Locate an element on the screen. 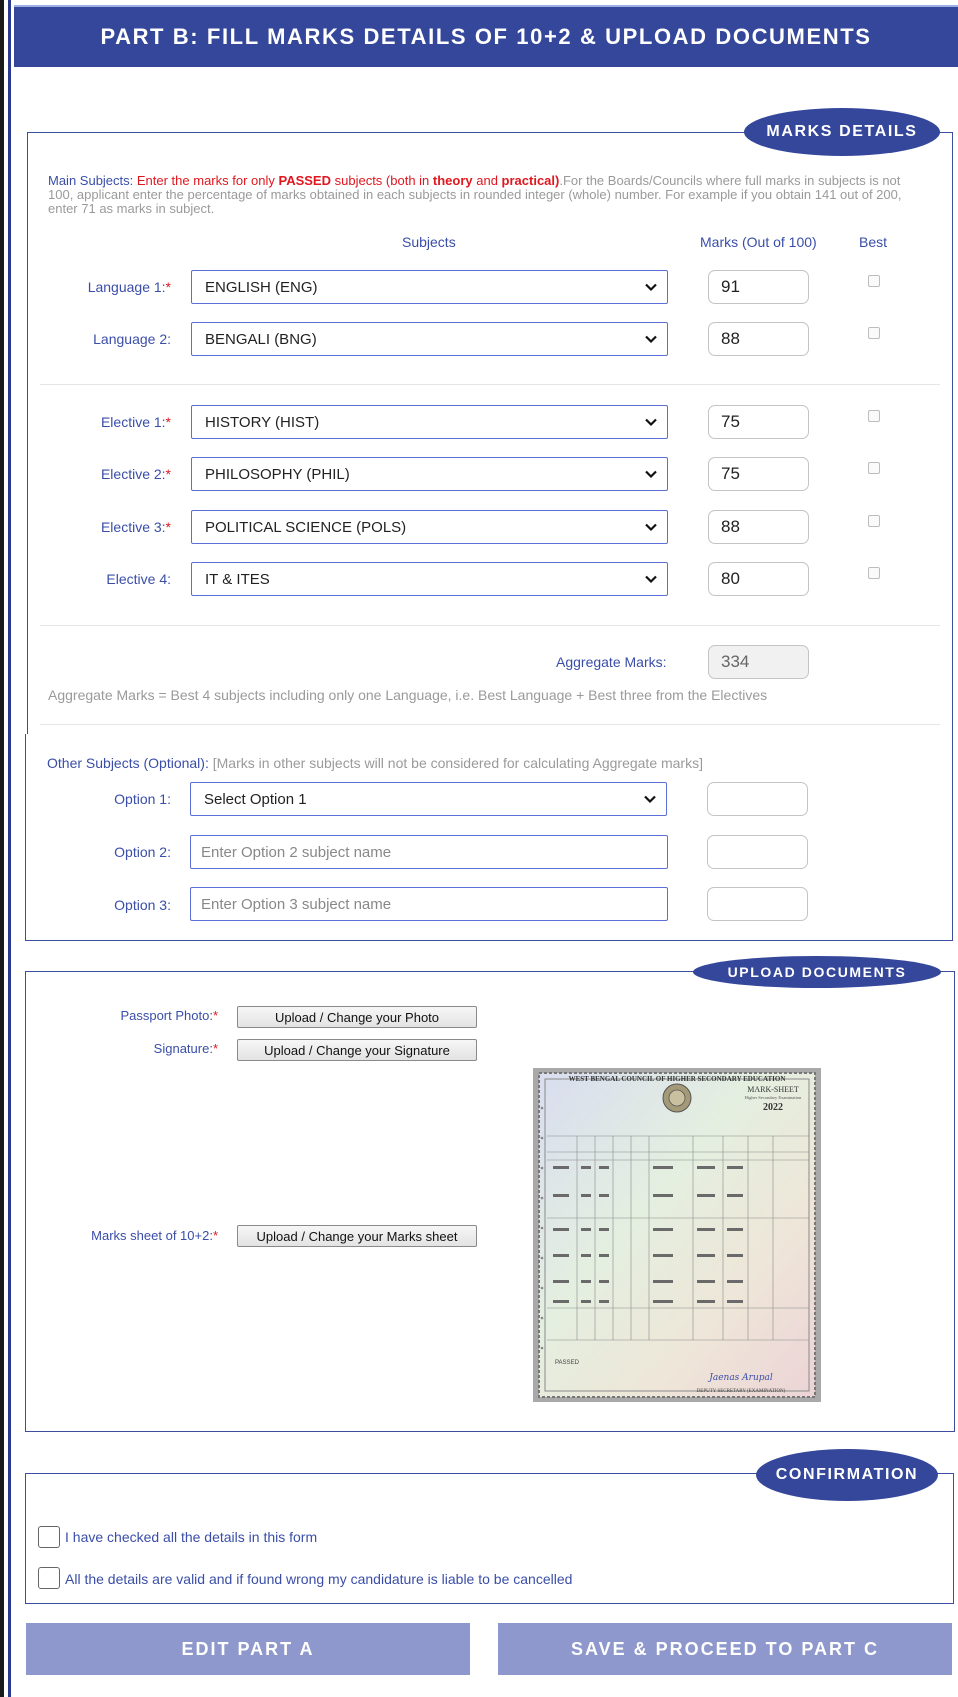  language-2-label: Language 2: is located at coordinates (132, 339).